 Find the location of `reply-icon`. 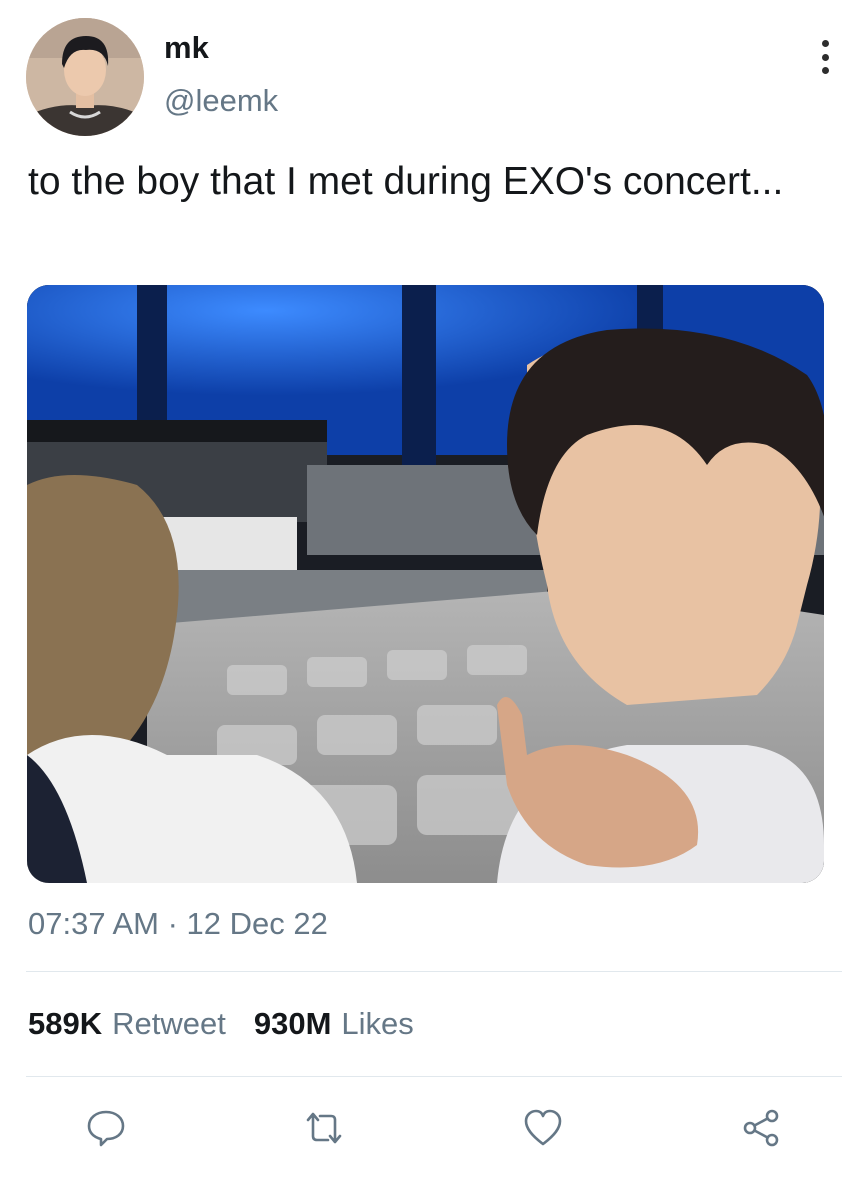

reply-icon is located at coordinates (106, 1128).